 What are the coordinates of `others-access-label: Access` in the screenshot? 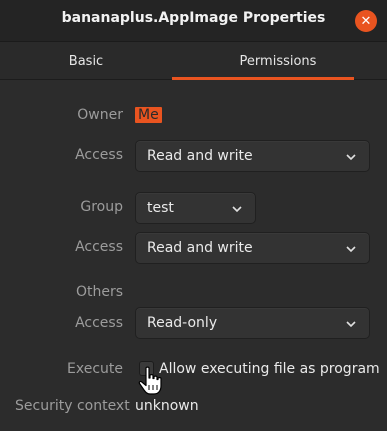 It's located at (99, 323).